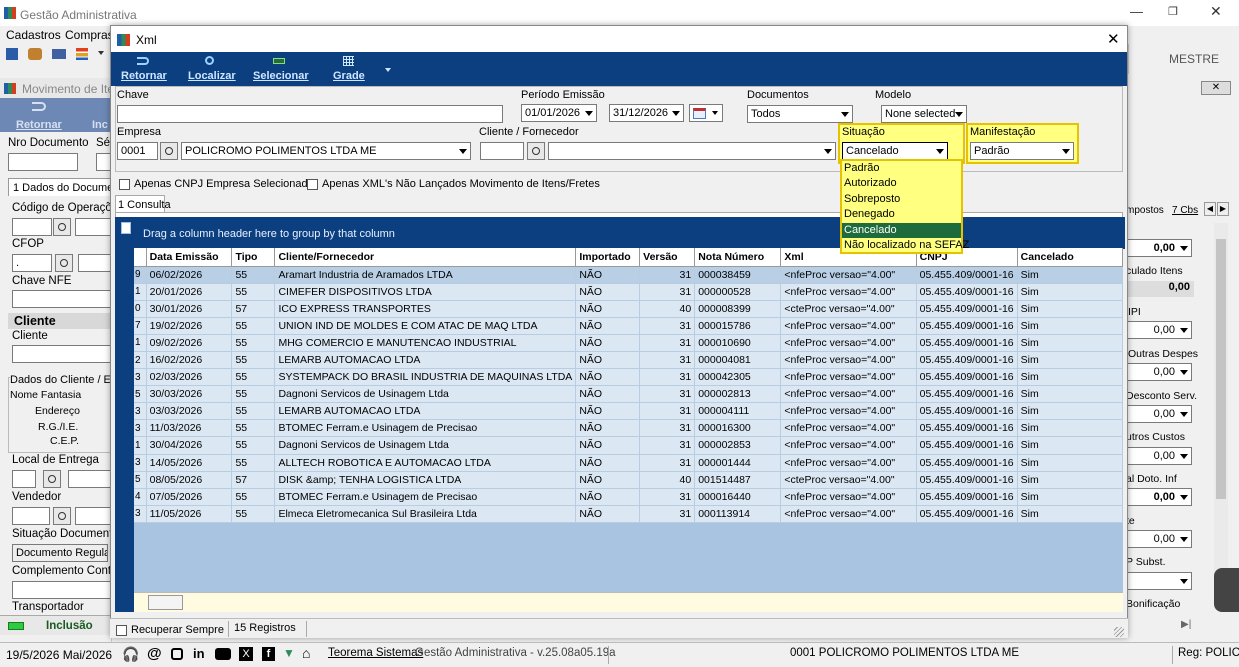 This screenshot has width=1239, height=667. What do you see at coordinates (60, 553) in the screenshot?
I see `situacao-documento-select: Documento Regular` at bounding box center [60, 553].